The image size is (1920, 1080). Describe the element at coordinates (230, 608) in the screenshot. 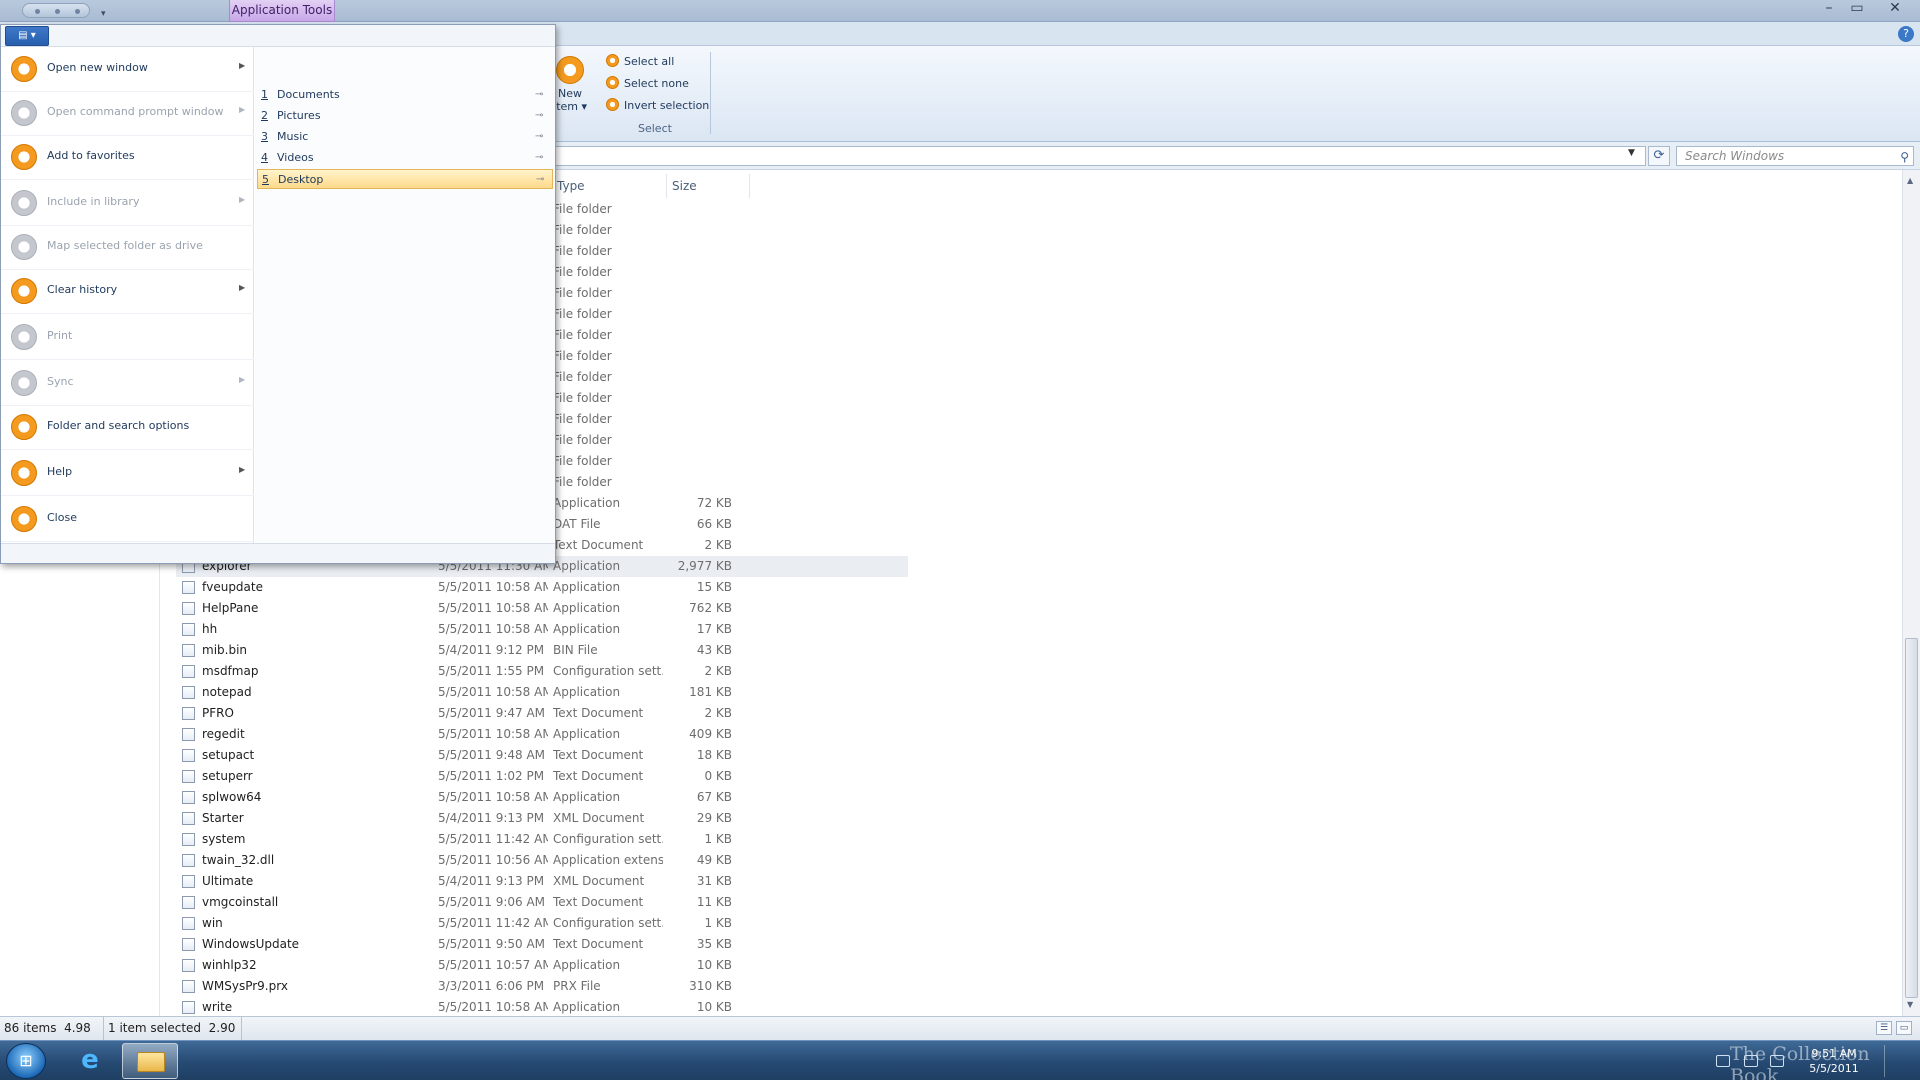

I see `file-name: HelpPane` at that location.